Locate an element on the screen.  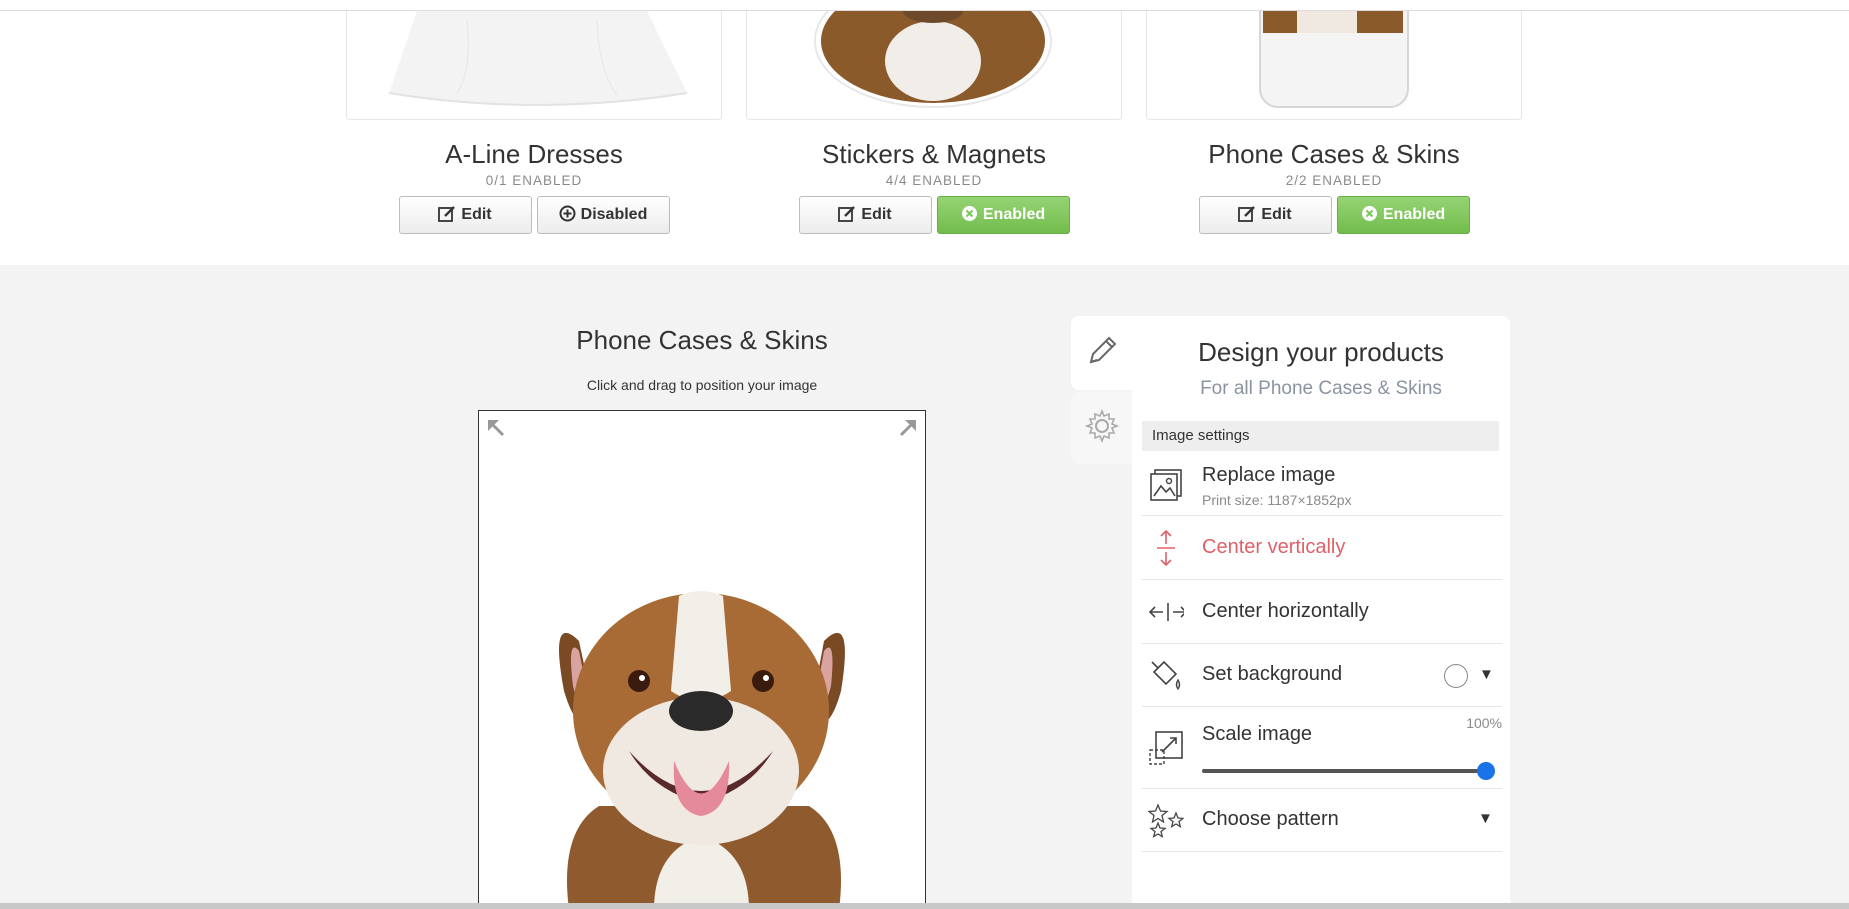
product-status: 4/4 ENABLED is located at coordinates (934, 180).